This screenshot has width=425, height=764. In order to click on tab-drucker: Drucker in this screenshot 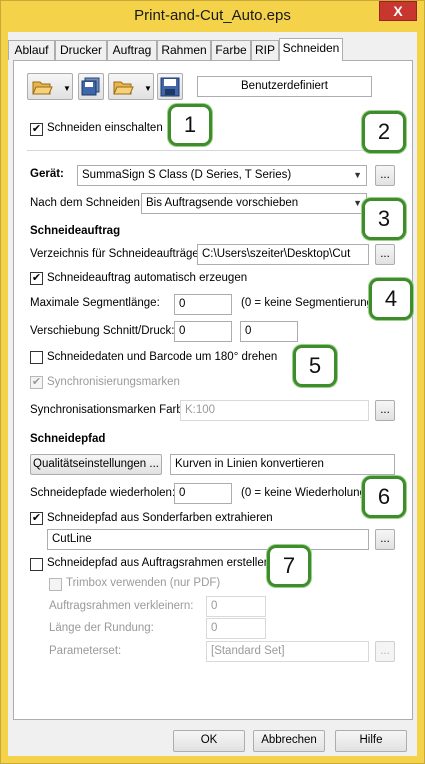, I will do `click(81, 50)`.